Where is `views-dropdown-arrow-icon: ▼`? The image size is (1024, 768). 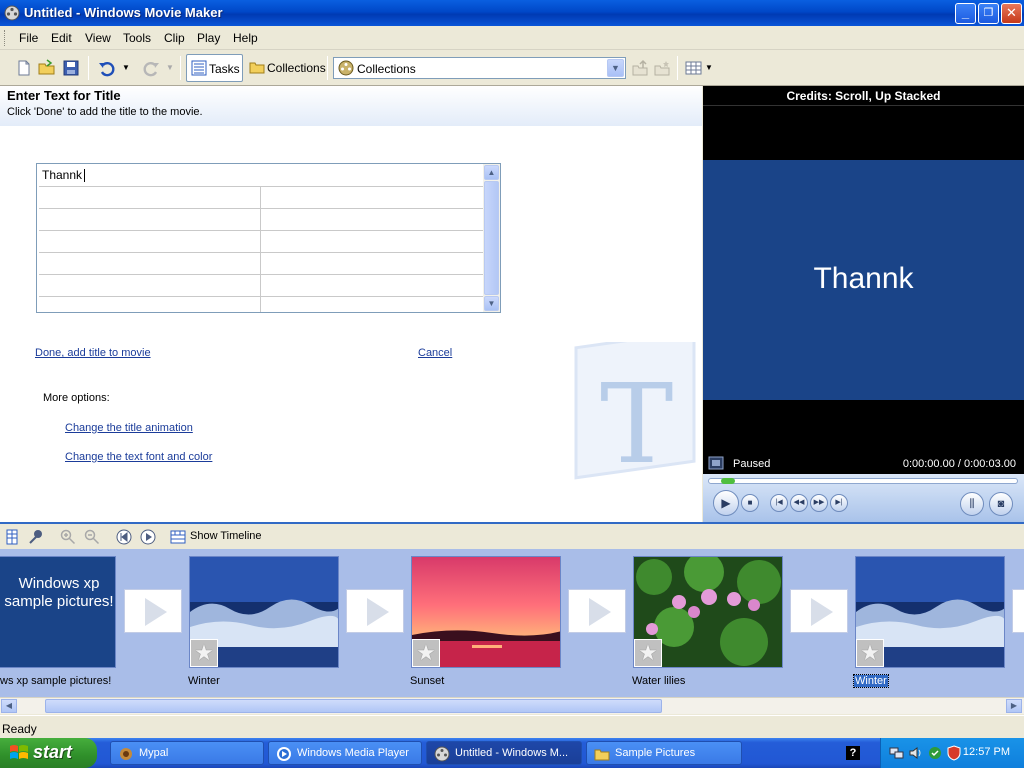 views-dropdown-arrow-icon: ▼ is located at coordinates (709, 67).